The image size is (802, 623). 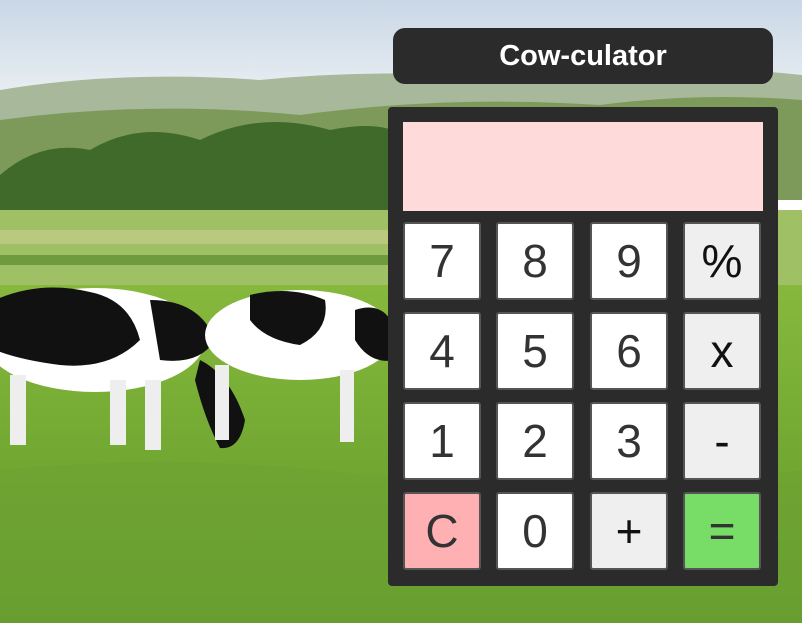 I want to click on key-clear: C, so click(x=442, y=531).